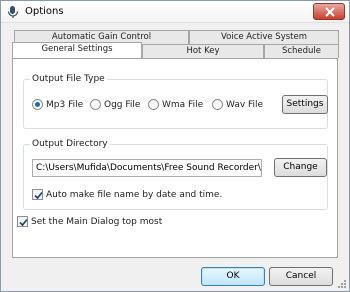  What do you see at coordinates (245, 104) in the screenshot?
I see `radio-wav-label: Wav File` at bounding box center [245, 104].